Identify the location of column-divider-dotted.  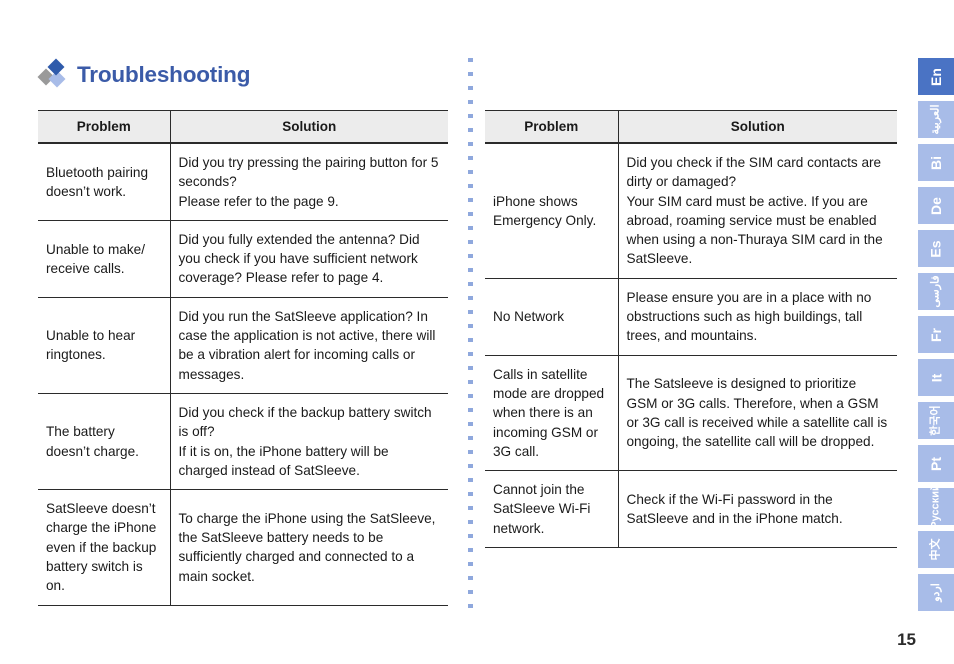
(470, 338).